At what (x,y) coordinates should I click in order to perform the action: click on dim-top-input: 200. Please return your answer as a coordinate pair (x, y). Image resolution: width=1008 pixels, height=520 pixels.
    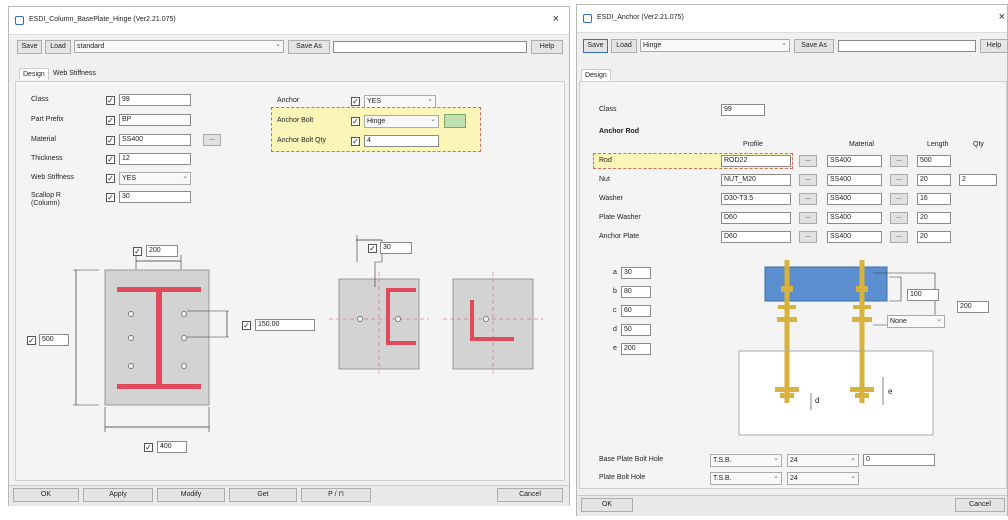
    Looking at the image, I should click on (162, 251).